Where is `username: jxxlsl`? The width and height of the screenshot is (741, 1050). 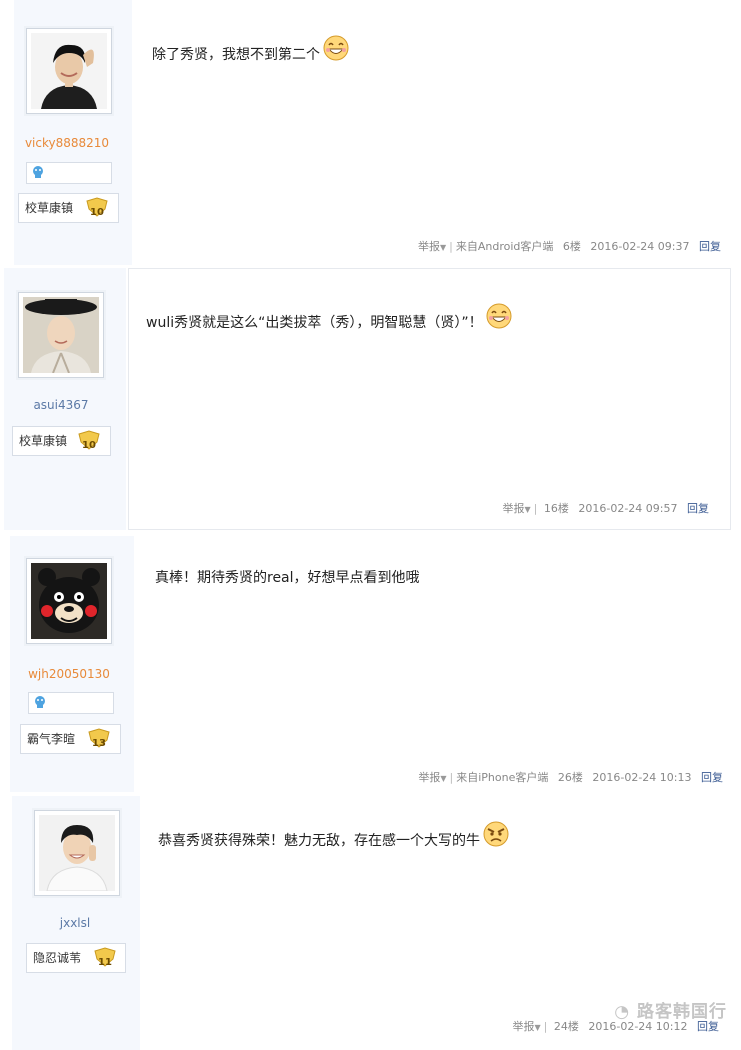
username: jxxlsl is located at coordinates (75, 923).